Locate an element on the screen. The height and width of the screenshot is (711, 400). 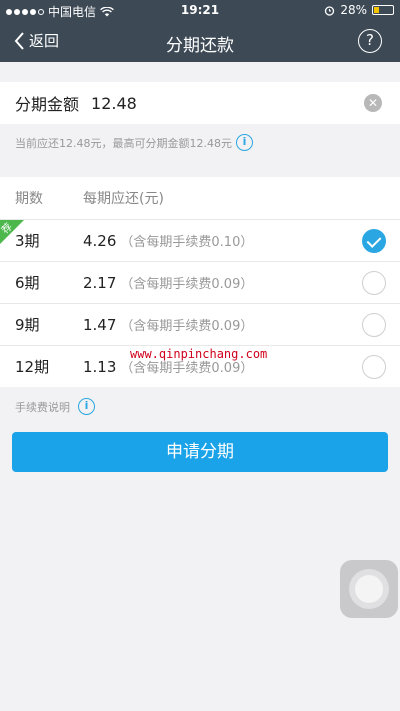
battery-icon is located at coordinates (383, 10).